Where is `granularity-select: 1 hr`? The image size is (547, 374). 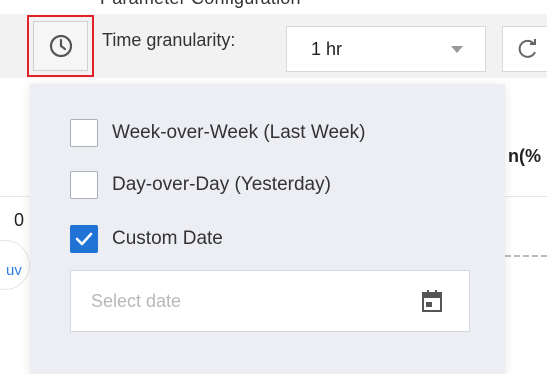
granularity-select: 1 hr is located at coordinates (386, 49).